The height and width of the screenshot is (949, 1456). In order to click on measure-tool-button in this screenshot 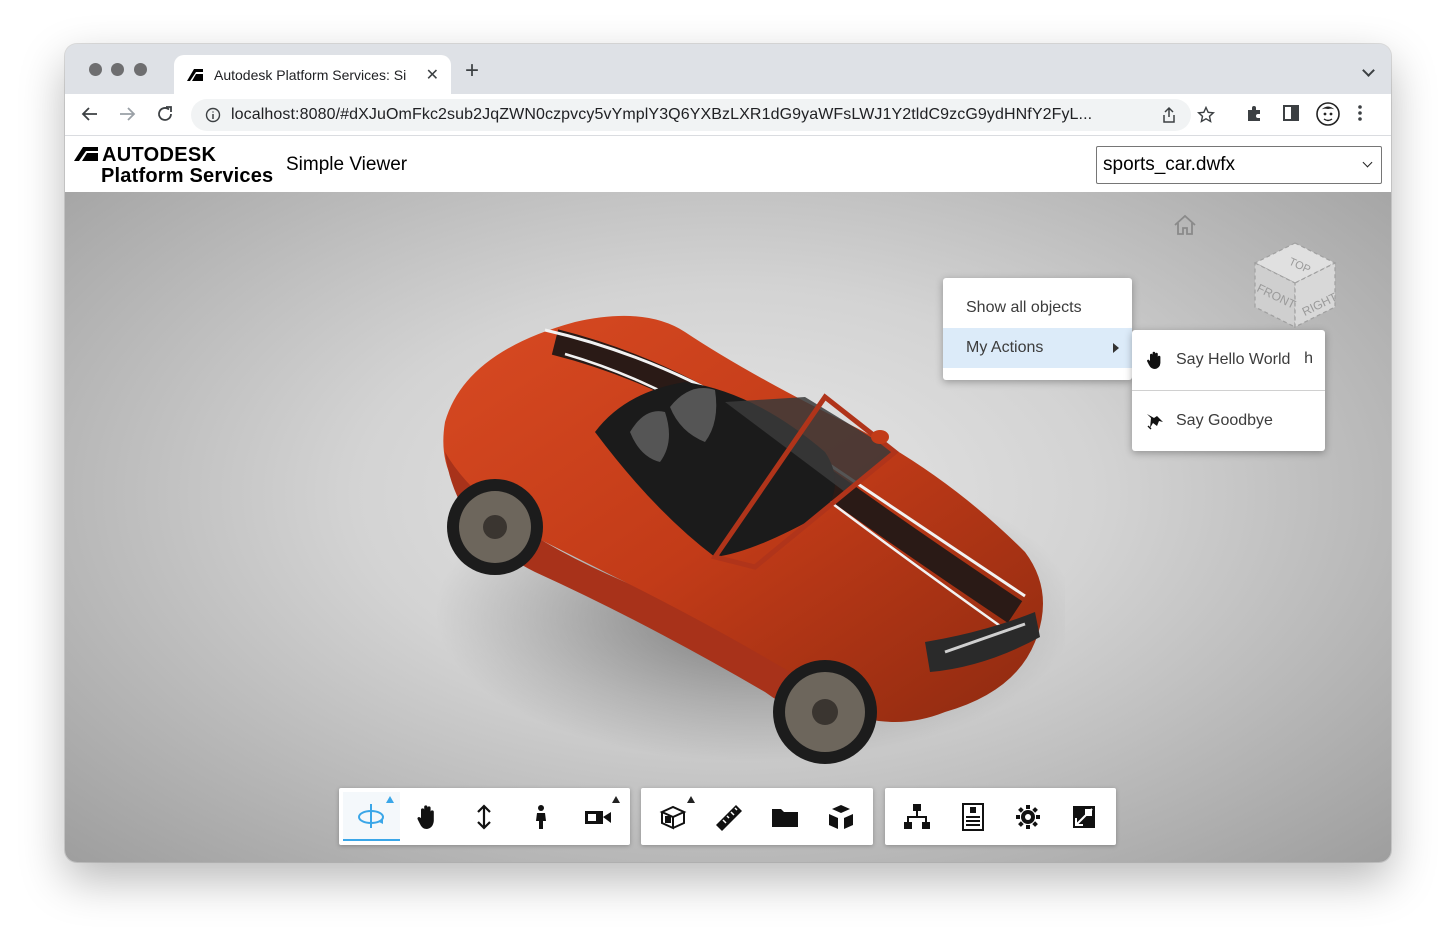, I will do `click(729, 816)`.